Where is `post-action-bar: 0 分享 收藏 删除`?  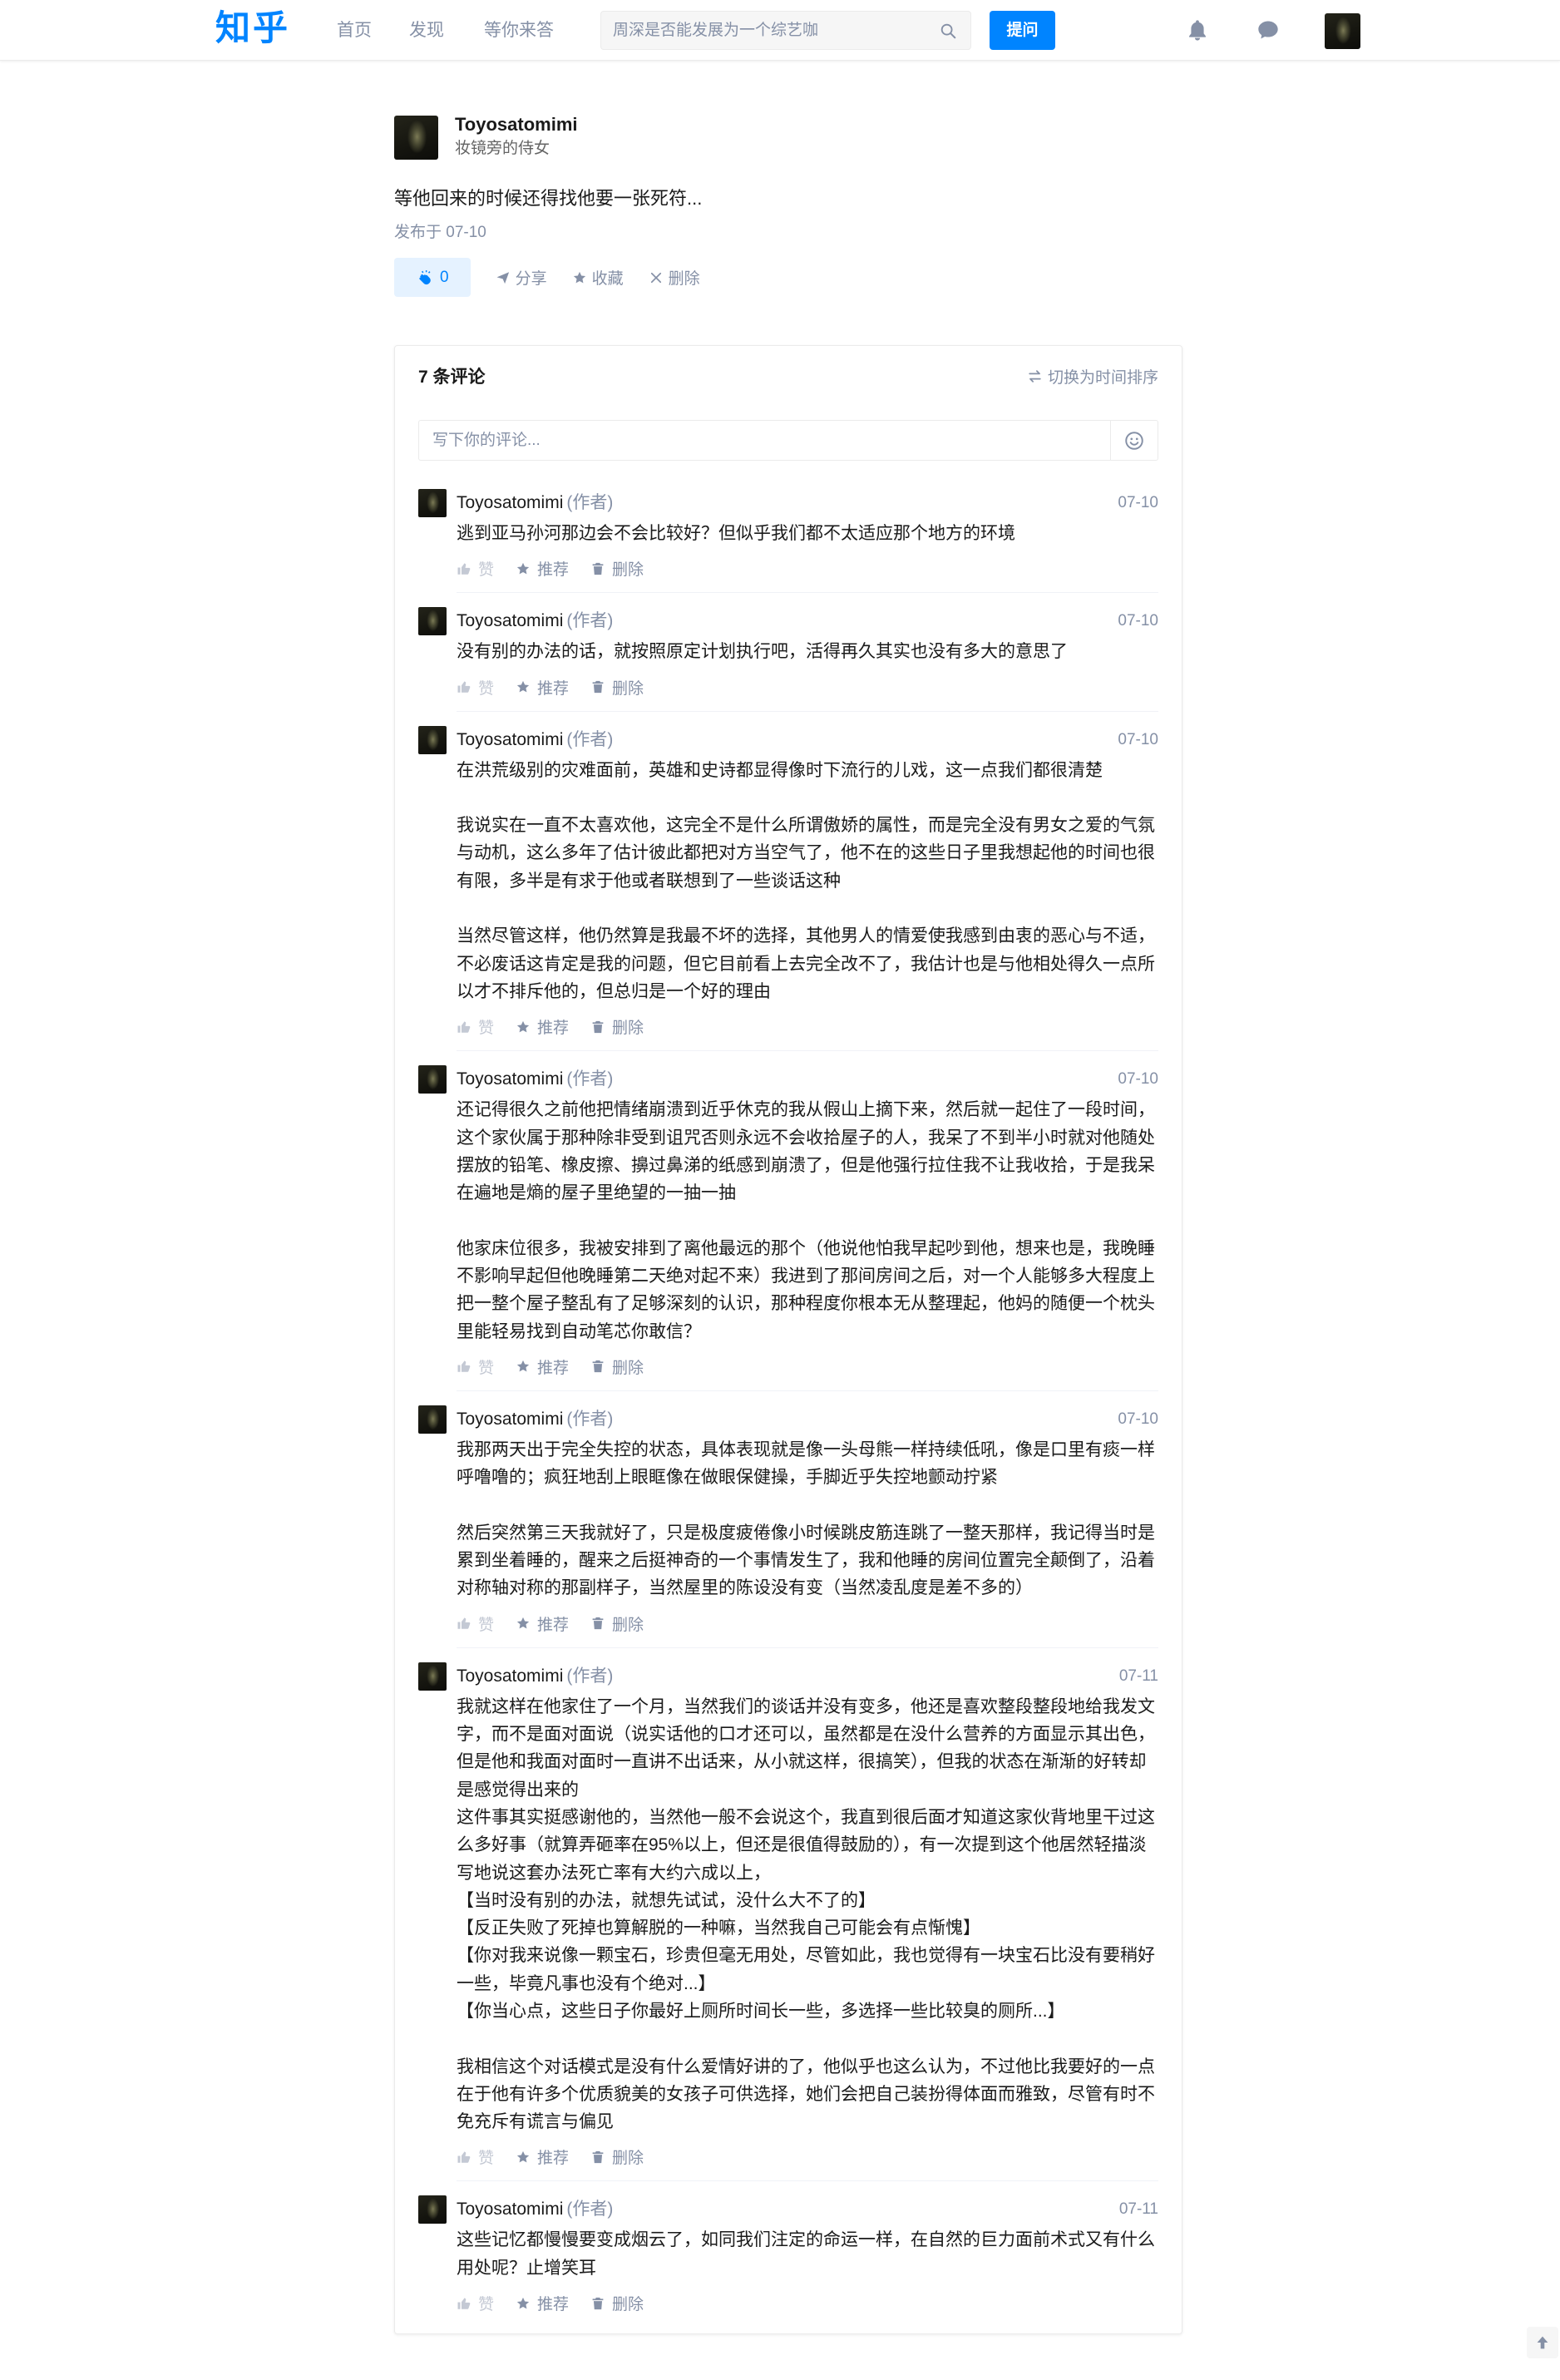
post-action-bar: 0 分享 收藏 删除 is located at coordinates (788, 277).